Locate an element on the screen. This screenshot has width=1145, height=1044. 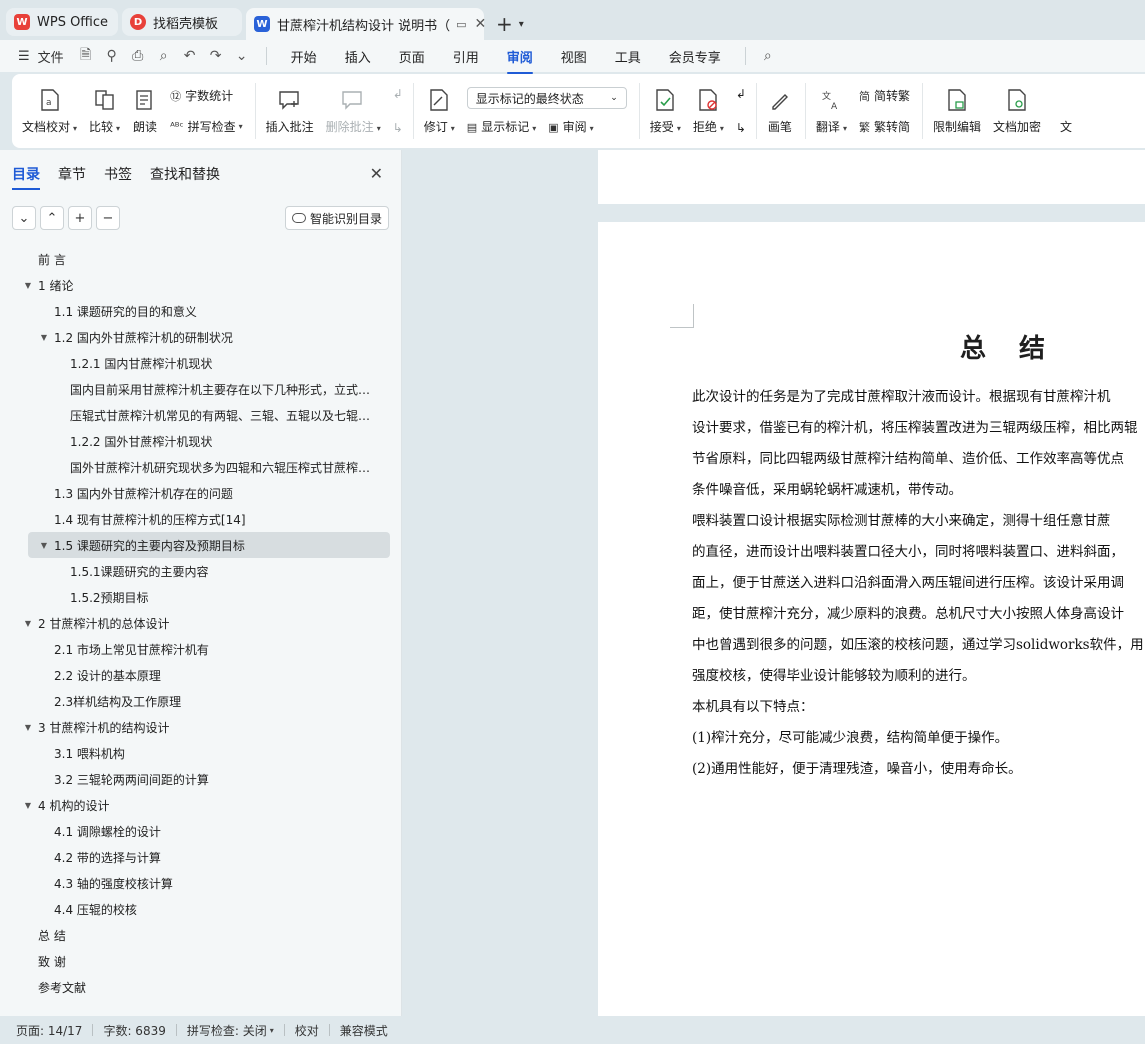
tab-templates: D 找稻壳模板 is located at coordinates (182, 22).